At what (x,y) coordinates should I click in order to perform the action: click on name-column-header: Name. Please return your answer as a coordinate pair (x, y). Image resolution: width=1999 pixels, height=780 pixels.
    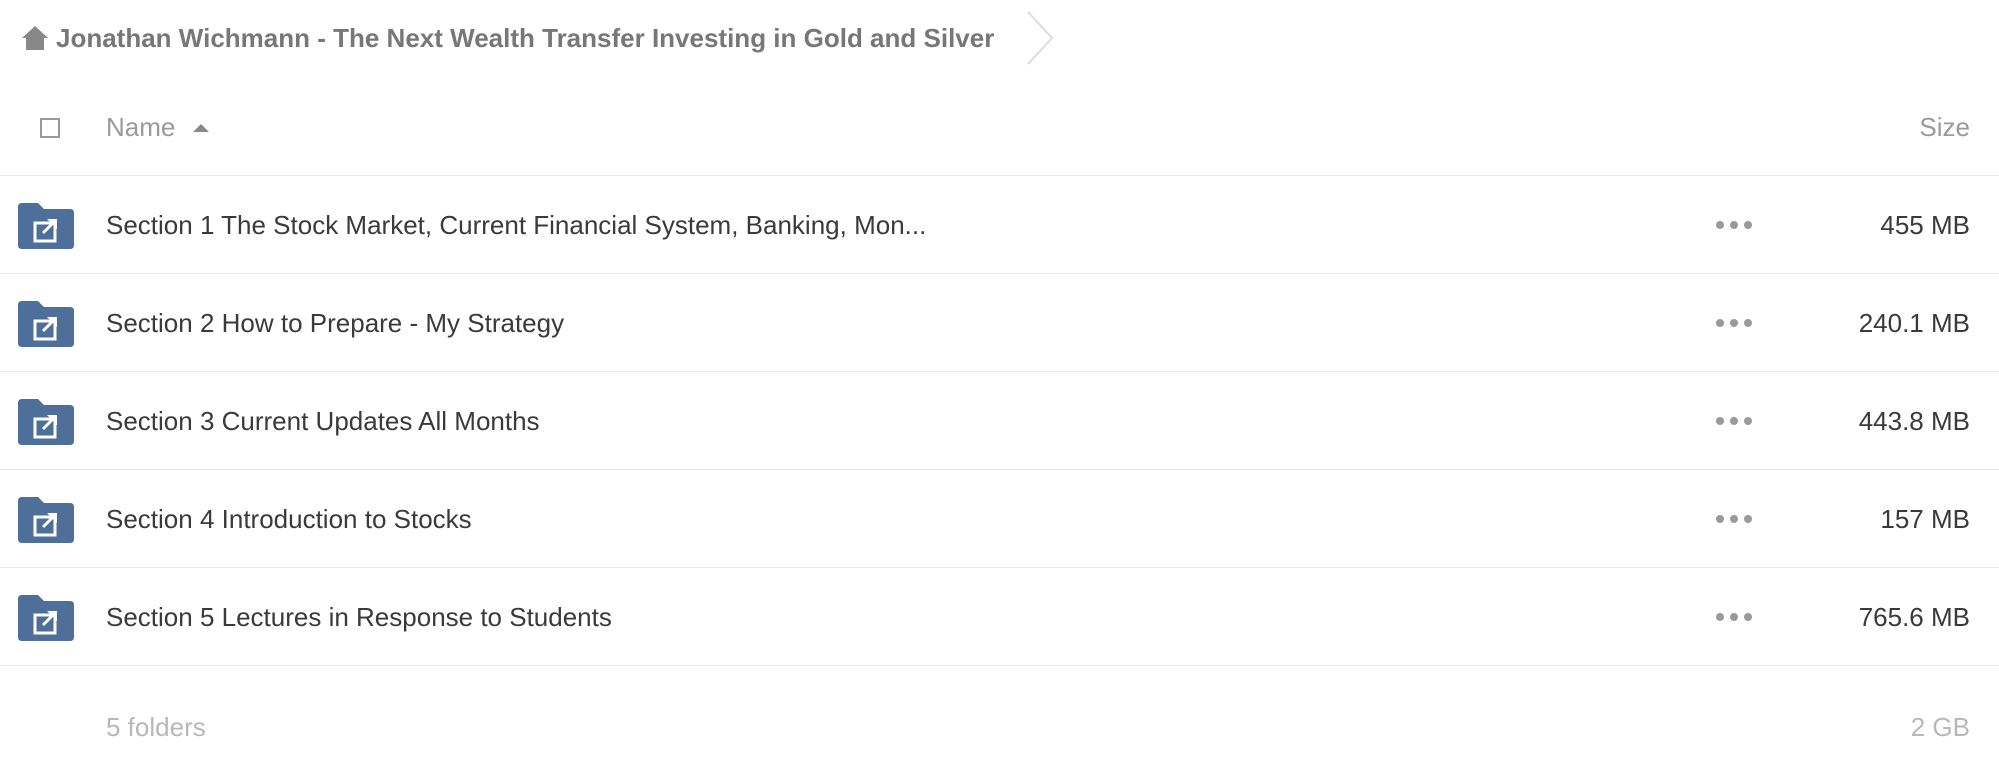
    Looking at the image, I should click on (158, 127).